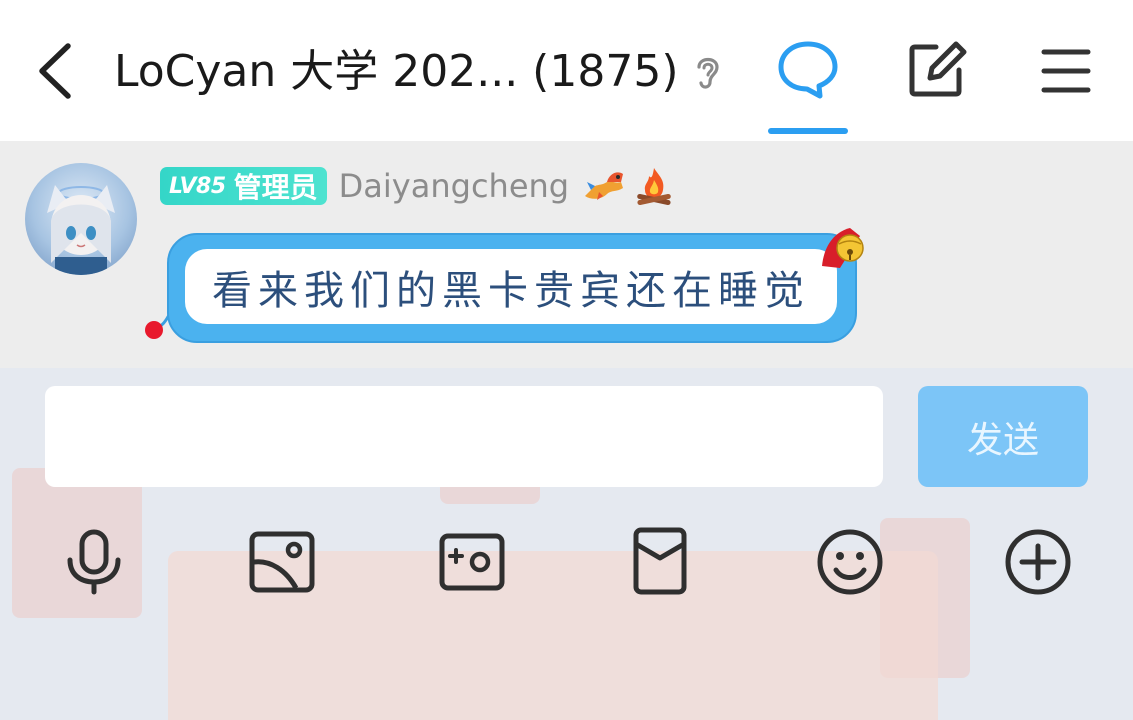  I want to click on sender-name: Daiyangcheng, so click(454, 186).